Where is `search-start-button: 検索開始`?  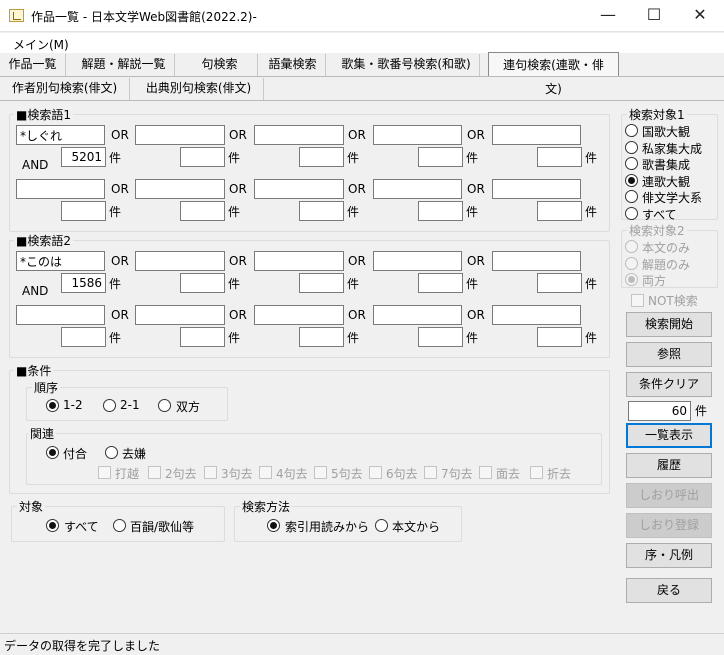 search-start-button: 検索開始 is located at coordinates (669, 324).